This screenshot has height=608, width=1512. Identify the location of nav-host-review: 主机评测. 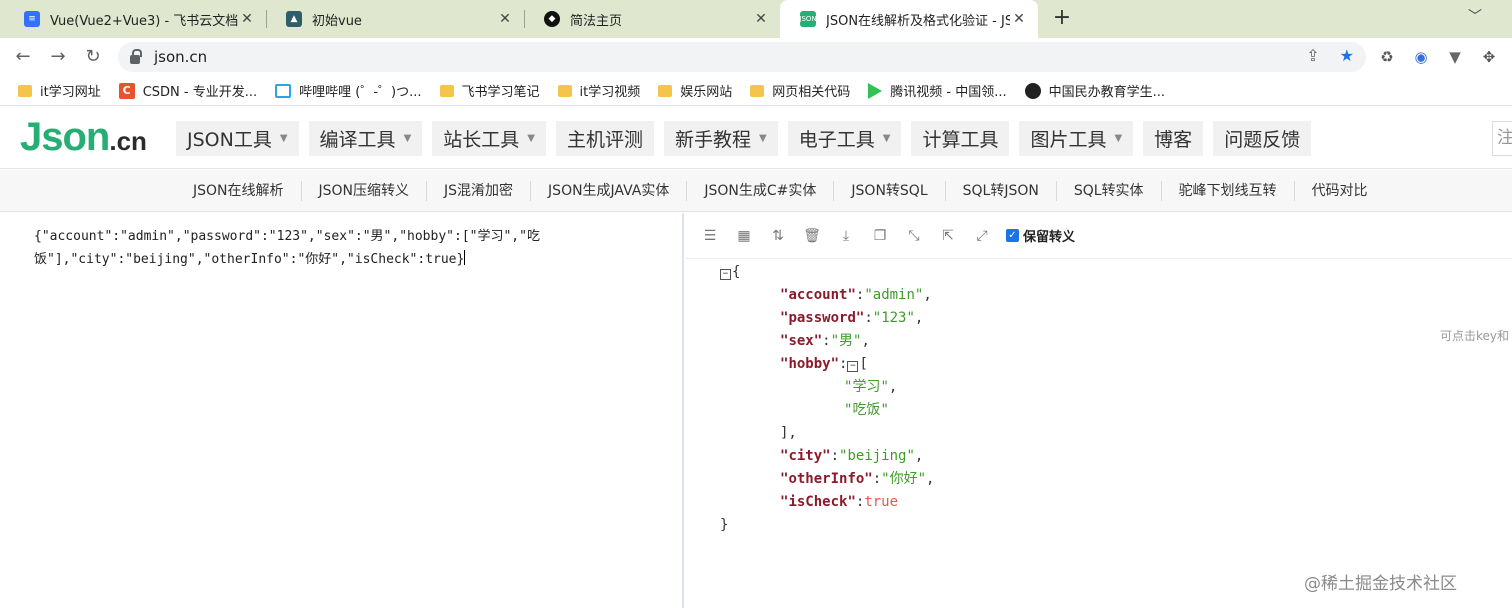
(604, 138).